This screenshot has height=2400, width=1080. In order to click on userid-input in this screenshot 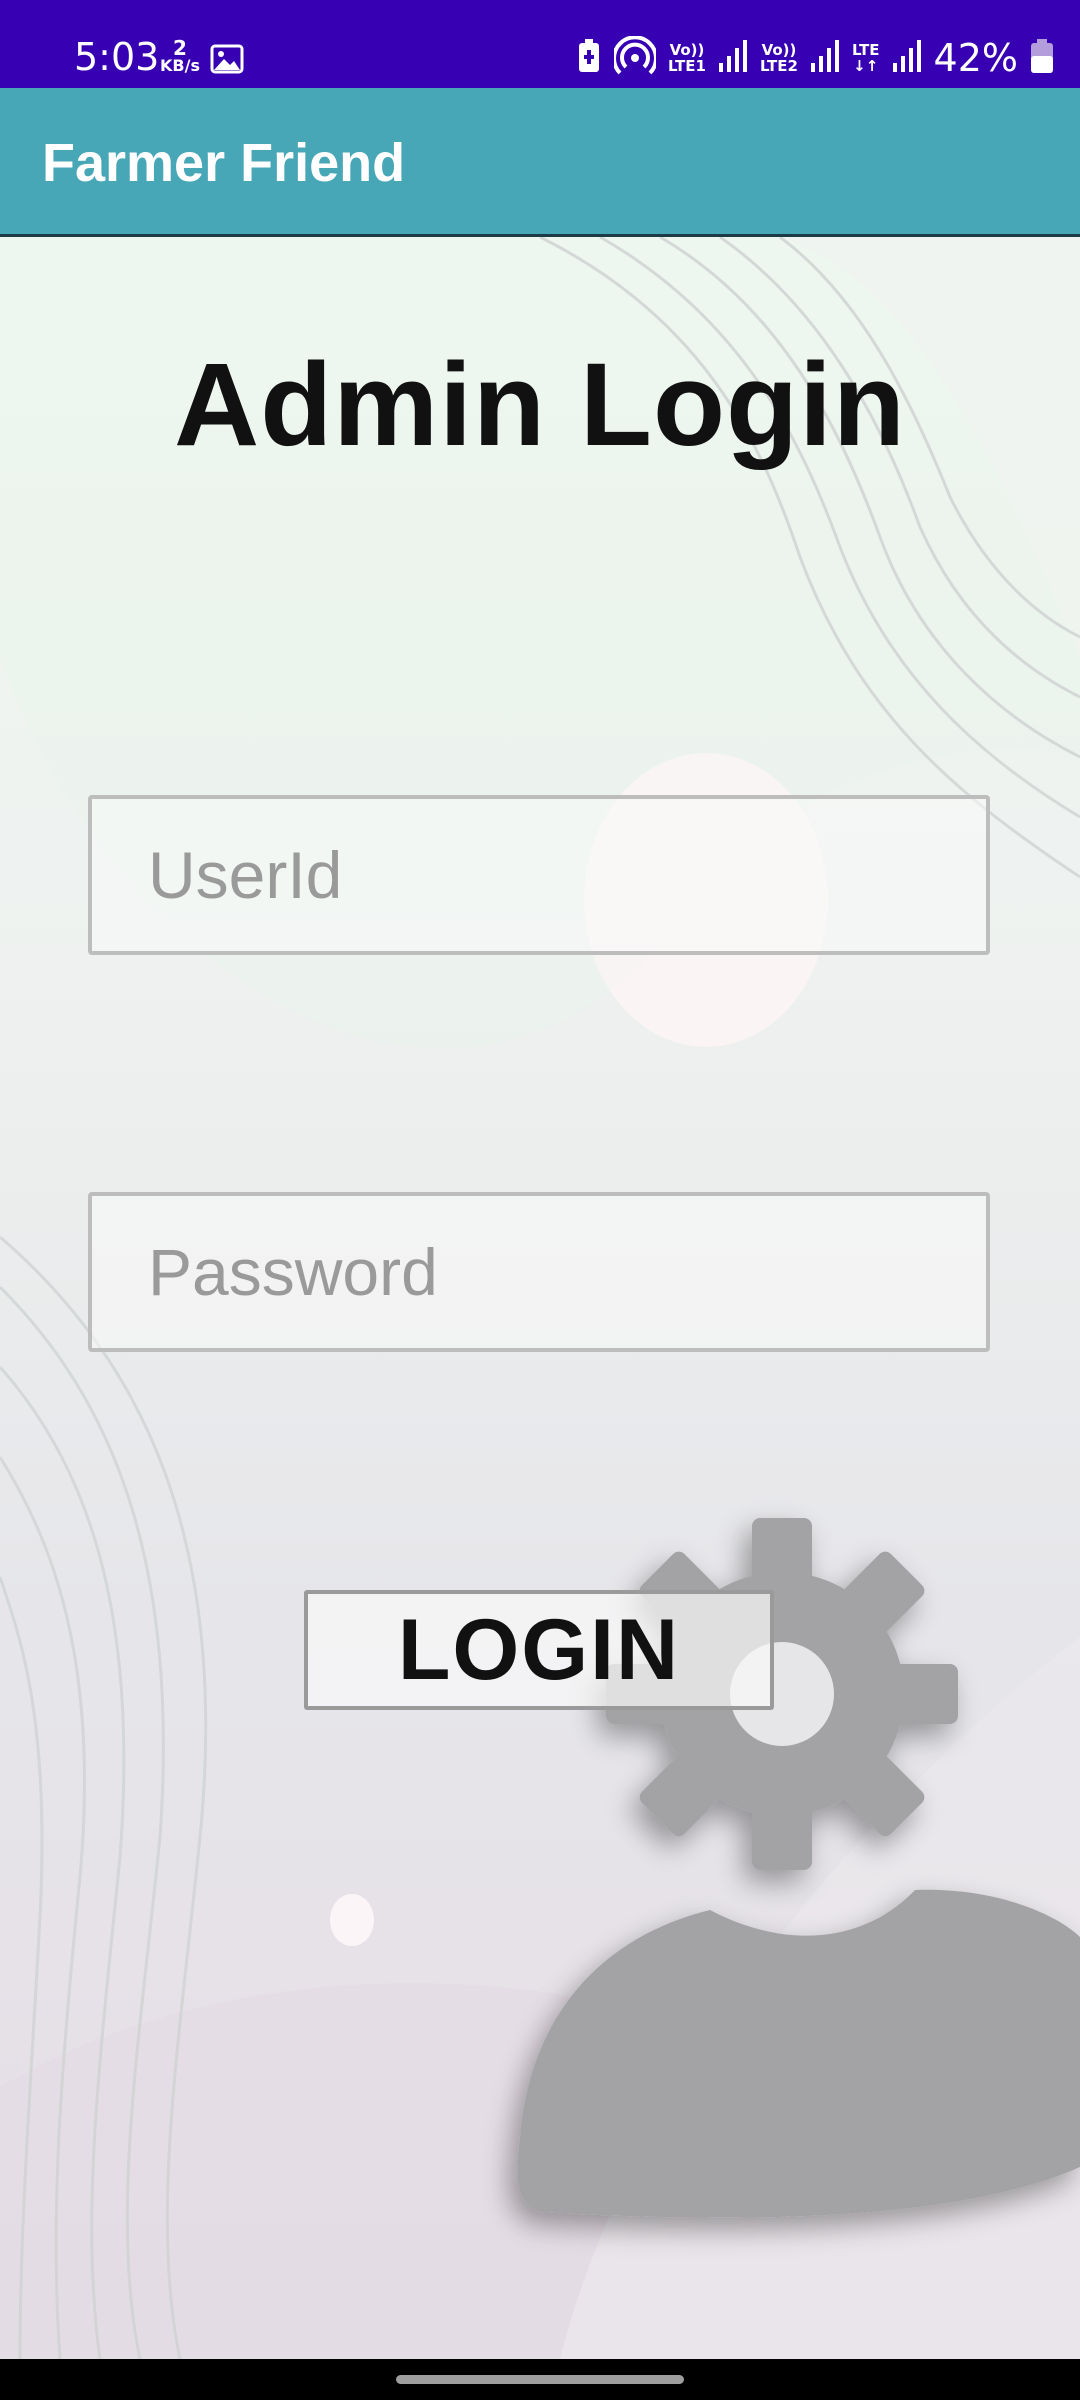, I will do `click(539, 875)`.